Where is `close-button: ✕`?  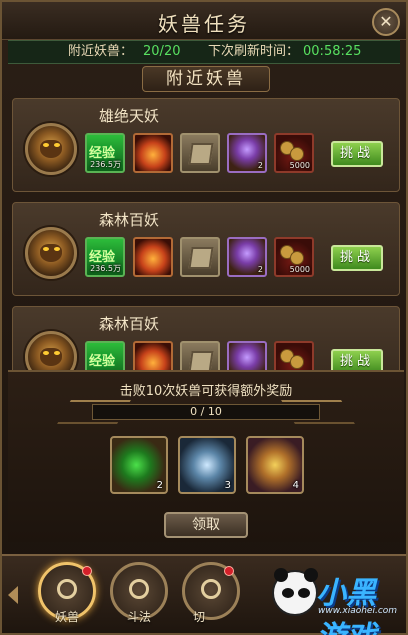
close-button: ✕ is located at coordinates (386, 22).